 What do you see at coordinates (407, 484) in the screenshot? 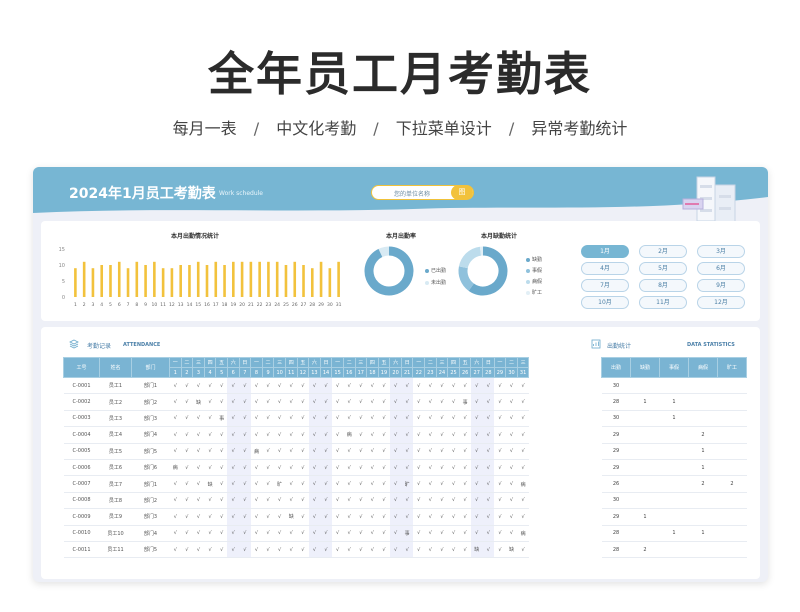
I see `attendance-cell: 旷` at bounding box center [407, 484].